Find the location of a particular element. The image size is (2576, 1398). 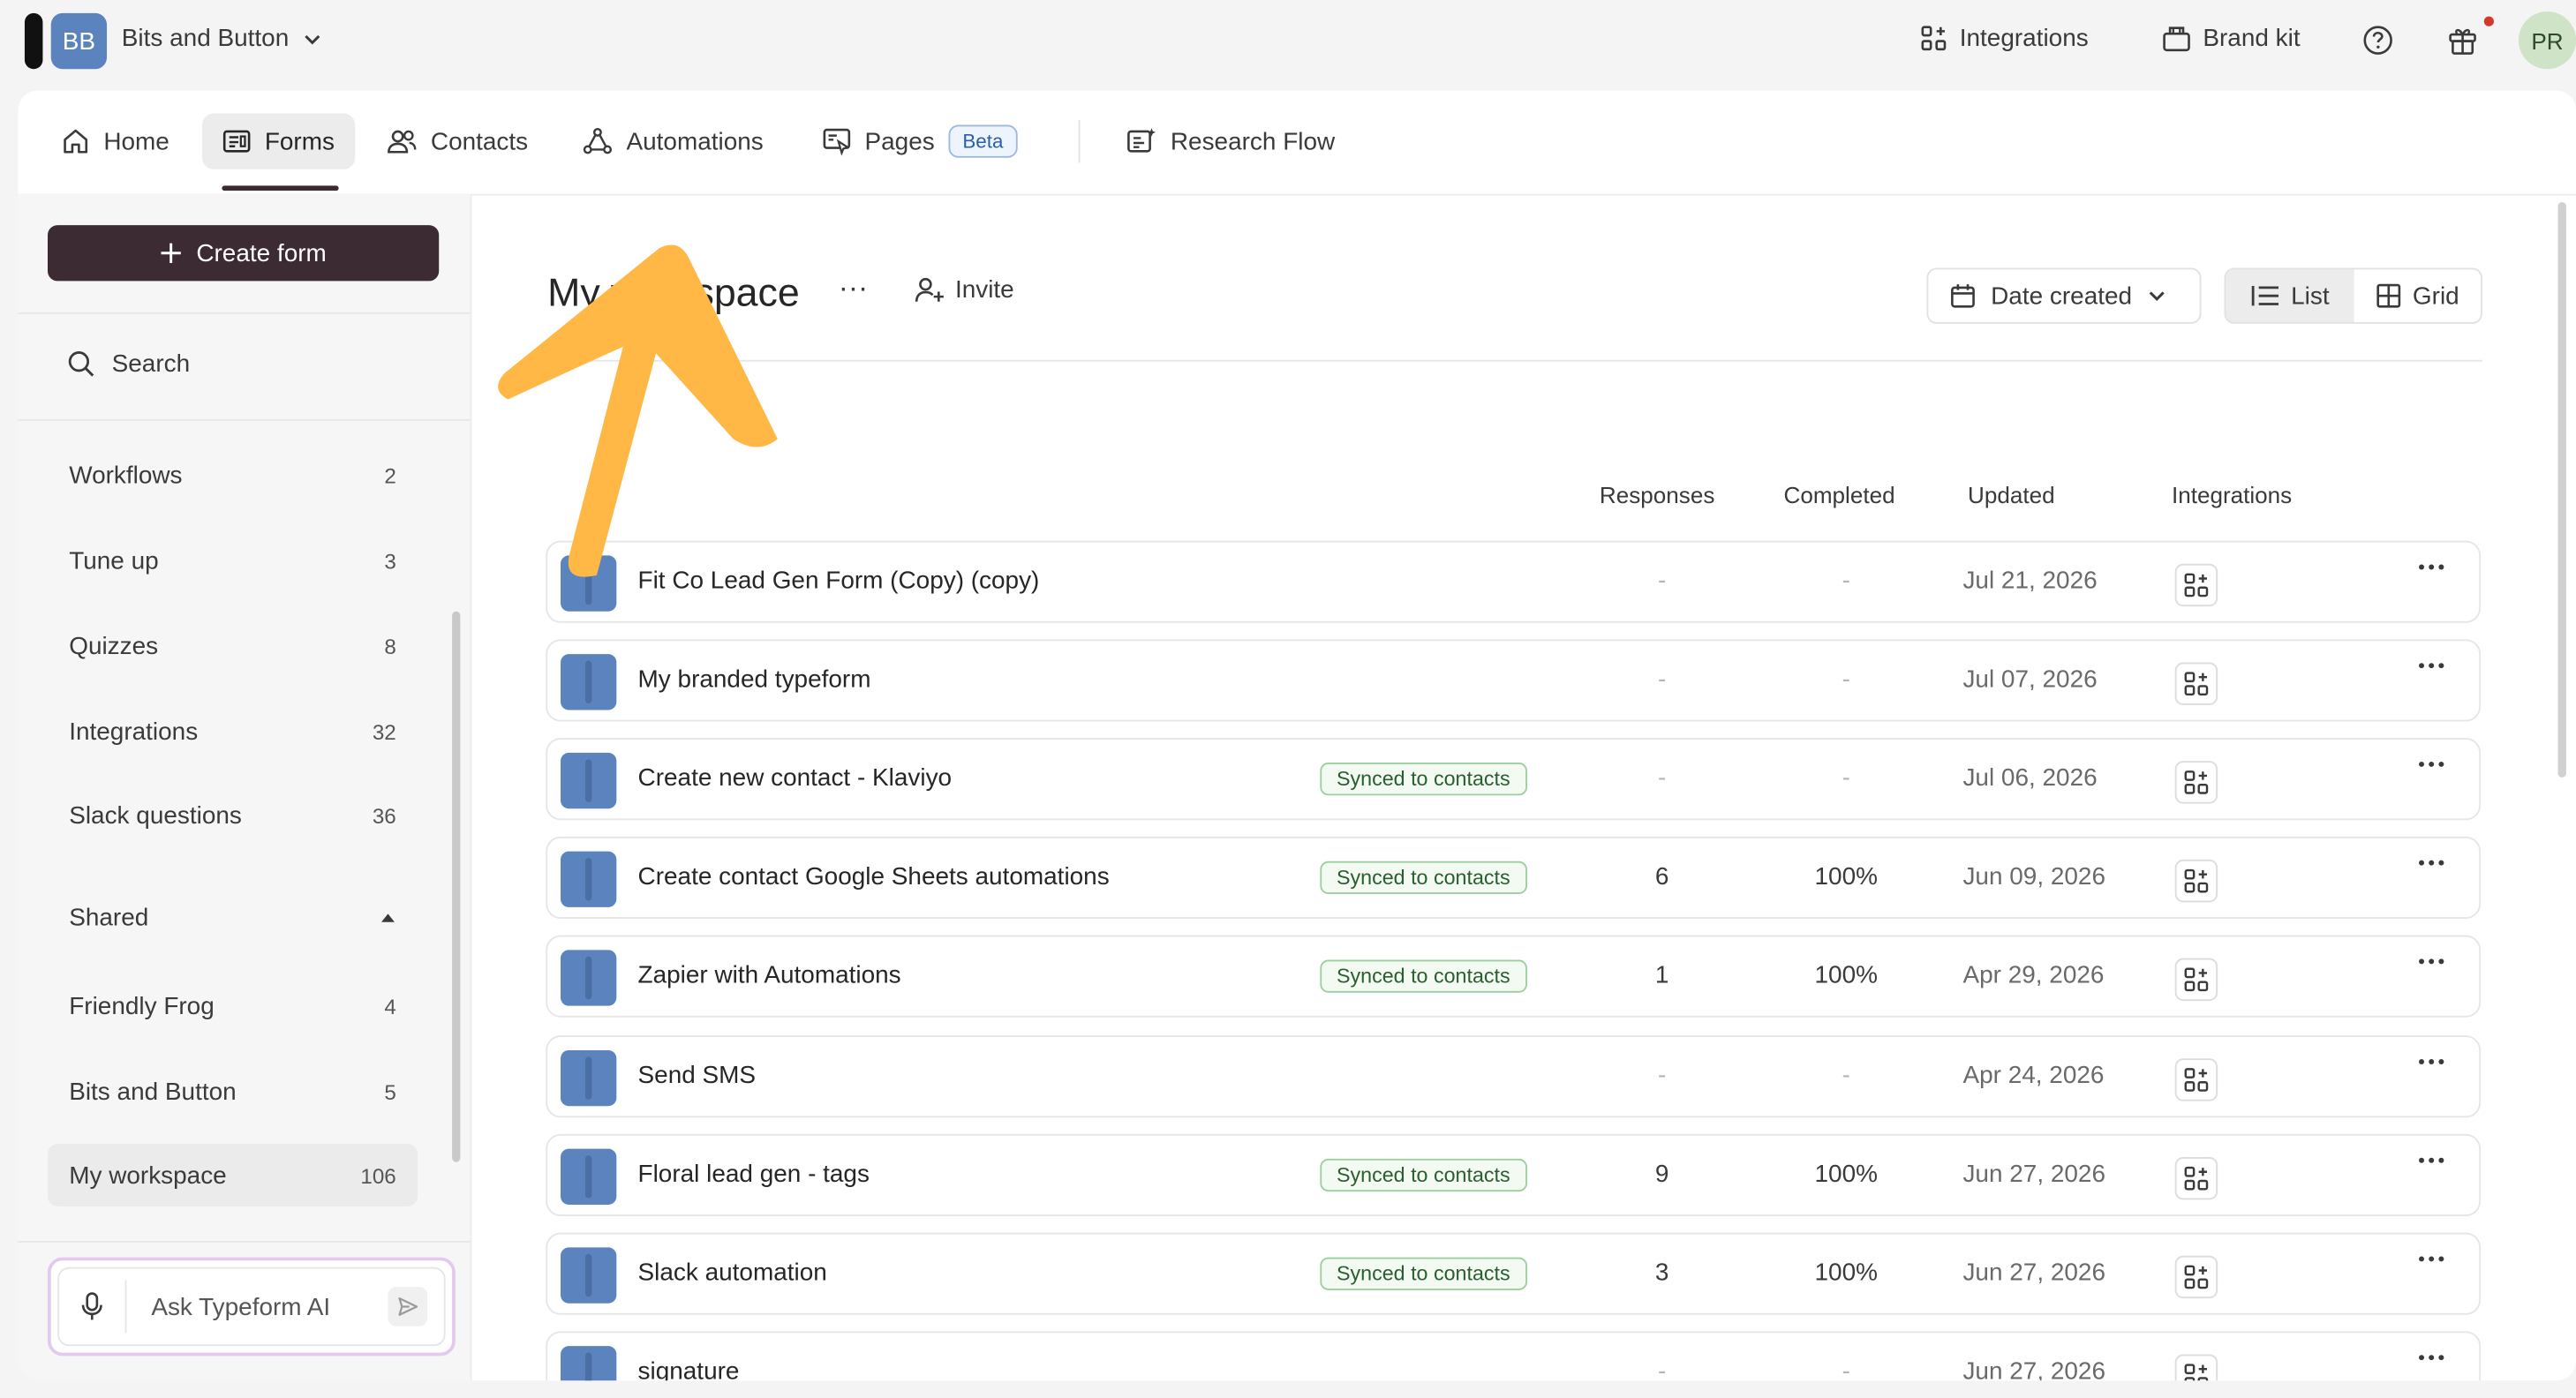

gift-icon is located at coordinates (2463, 40).